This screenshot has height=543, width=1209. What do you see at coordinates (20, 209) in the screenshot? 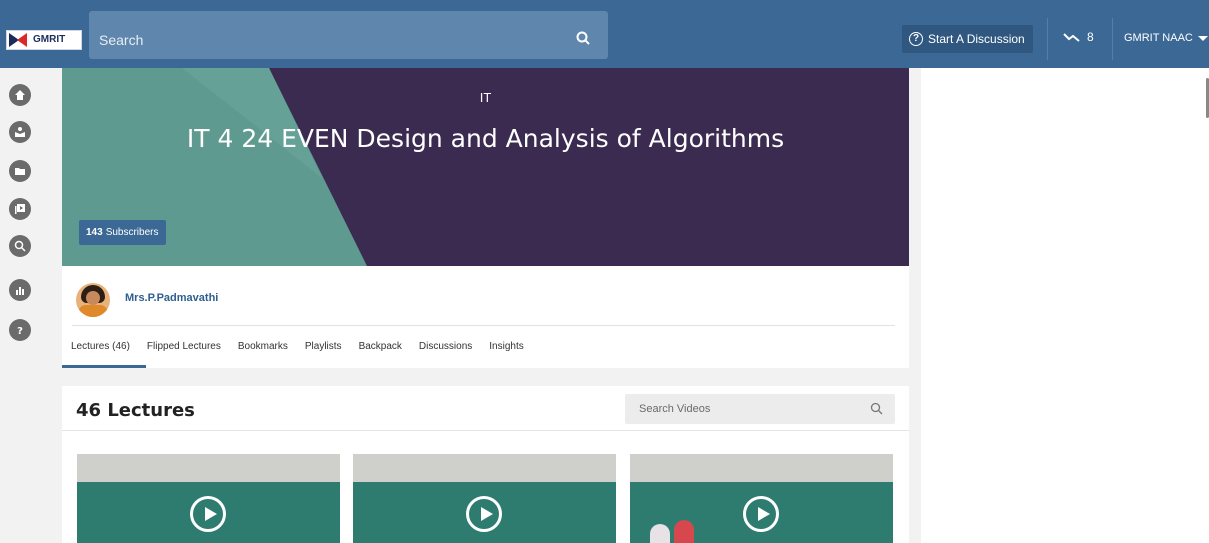
I see `playlist-icon` at bounding box center [20, 209].